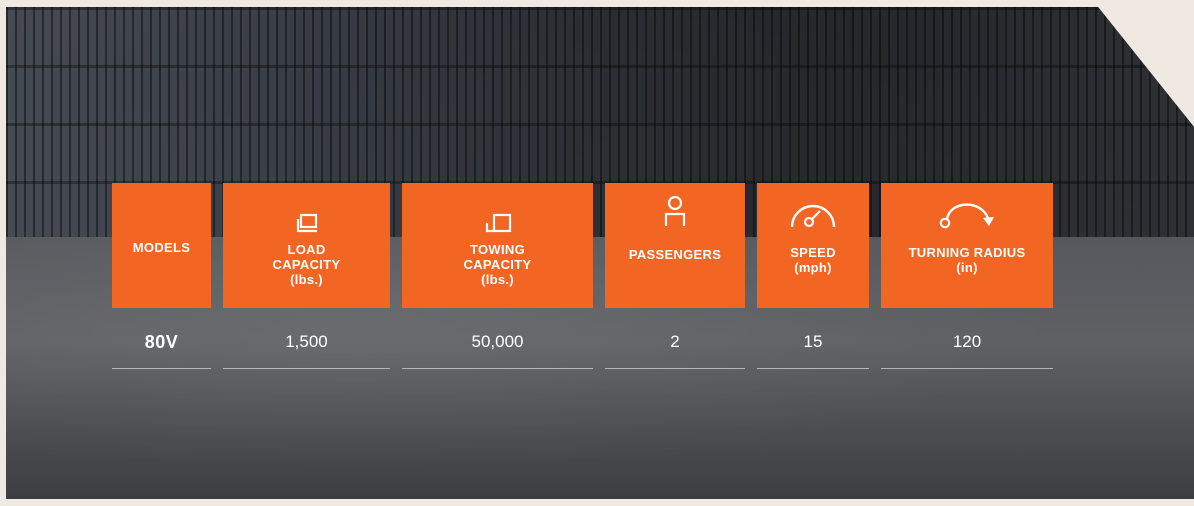 The image size is (1194, 506). I want to click on load-capacity-value: 1,500, so click(306, 341).